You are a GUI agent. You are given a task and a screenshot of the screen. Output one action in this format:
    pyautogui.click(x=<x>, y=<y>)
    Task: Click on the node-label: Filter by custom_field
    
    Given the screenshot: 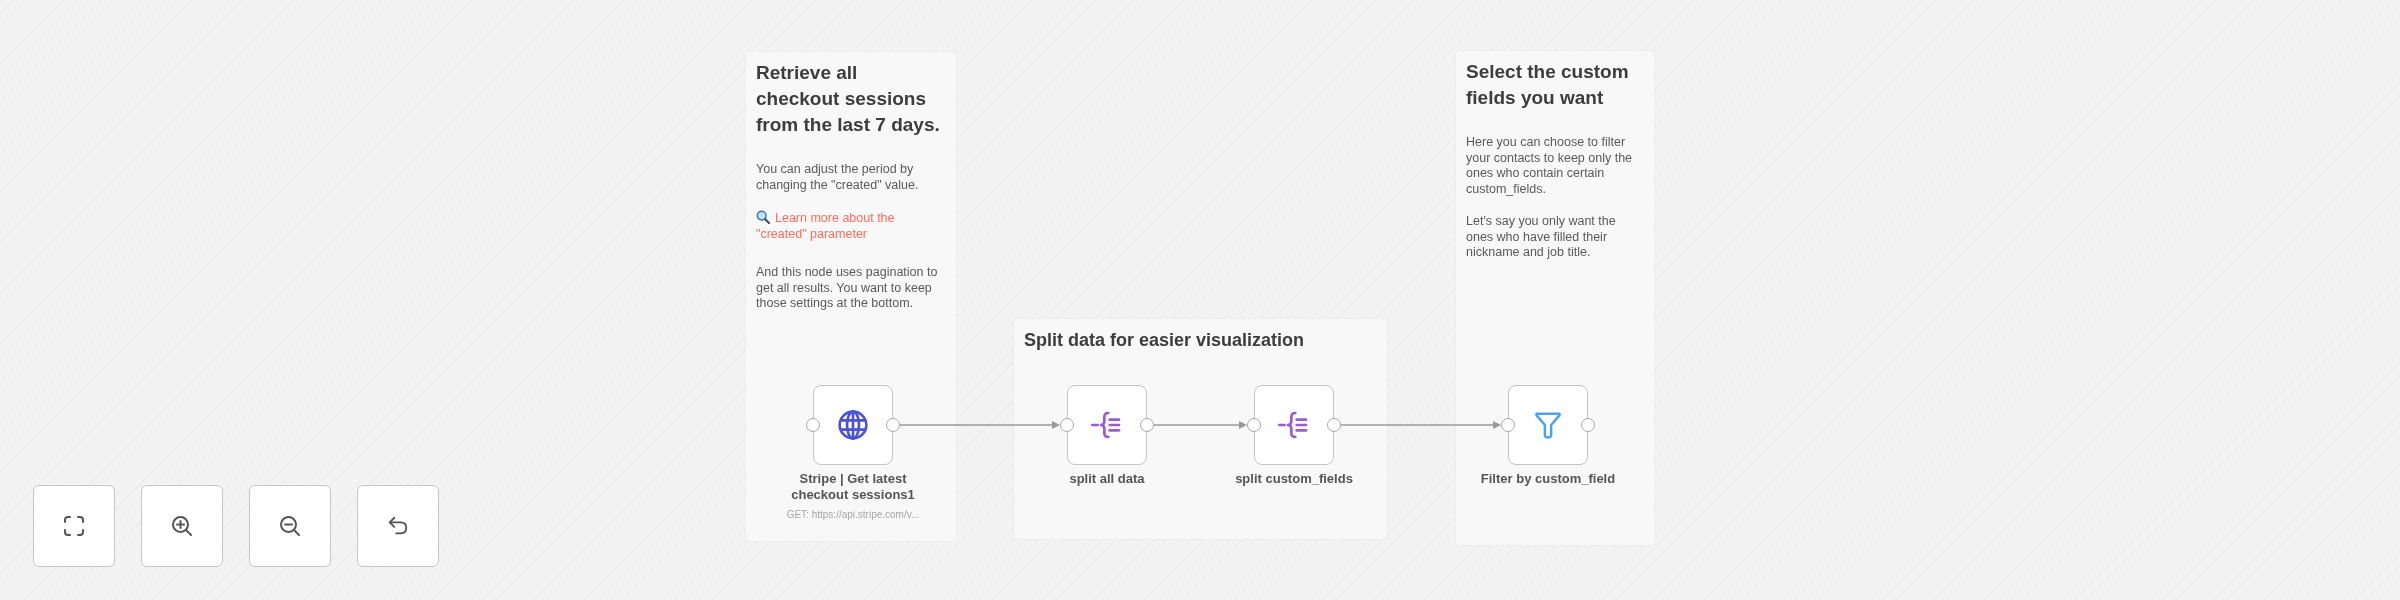 What is the action you would take?
    pyautogui.click(x=1548, y=479)
    